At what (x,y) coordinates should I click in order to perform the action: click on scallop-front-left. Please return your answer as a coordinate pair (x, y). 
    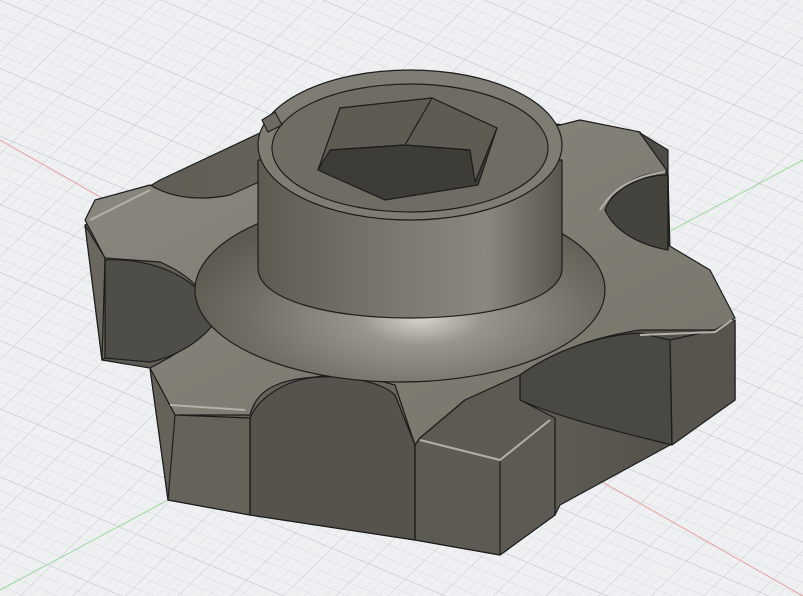
    Looking at the image, I should click on (332, 458).